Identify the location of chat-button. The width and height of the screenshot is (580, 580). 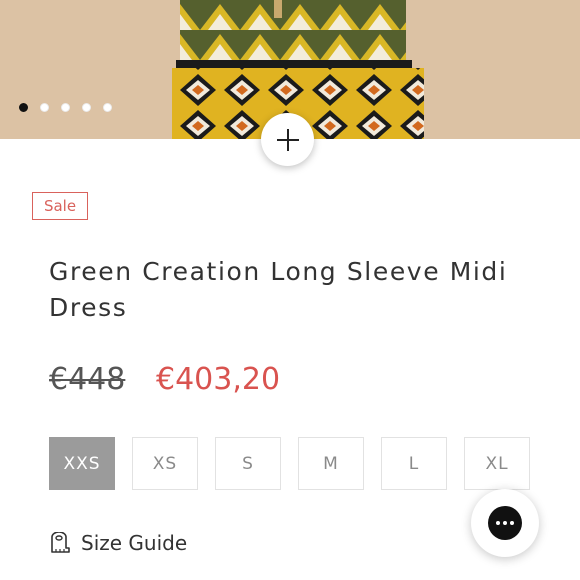
(505, 523).